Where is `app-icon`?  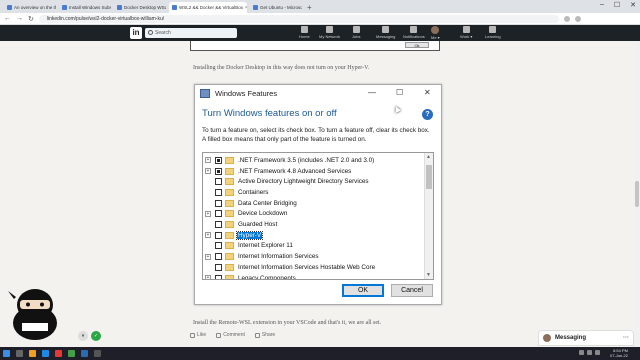 app-icon is located at coordinates (58, 353).